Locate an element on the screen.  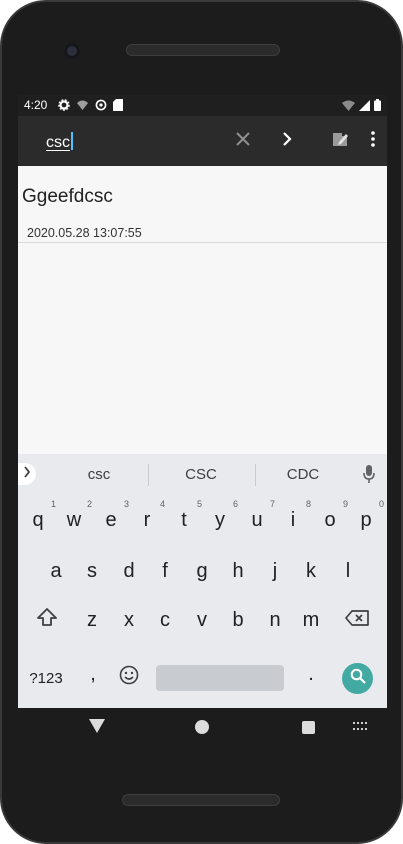
key-label: u is located at coordinates (257, 519).